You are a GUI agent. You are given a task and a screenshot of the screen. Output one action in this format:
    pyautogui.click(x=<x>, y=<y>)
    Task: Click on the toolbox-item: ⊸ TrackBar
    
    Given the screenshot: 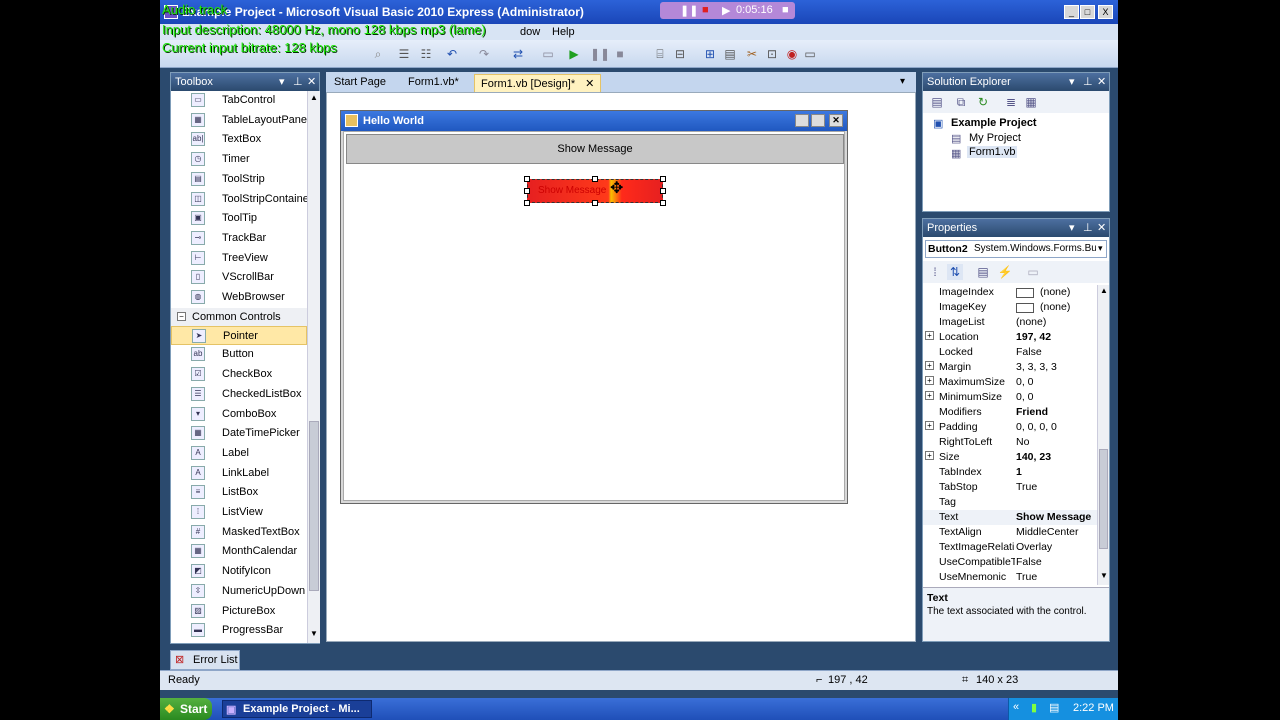 What is the action you would take?
    pyautogui.click(x=239, y=238)
    